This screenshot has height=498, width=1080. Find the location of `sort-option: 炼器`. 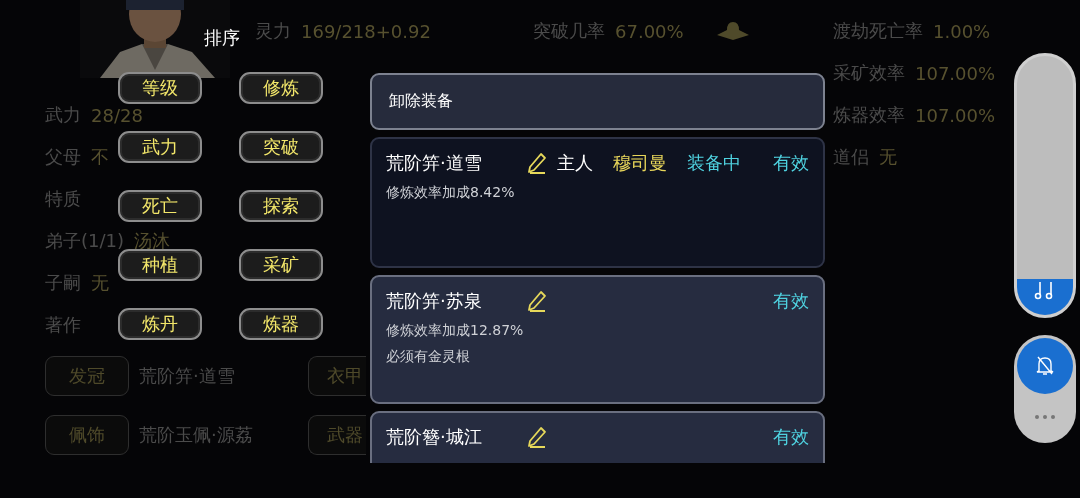

sort-option: 炼器 is located at coordinates (281, 324).